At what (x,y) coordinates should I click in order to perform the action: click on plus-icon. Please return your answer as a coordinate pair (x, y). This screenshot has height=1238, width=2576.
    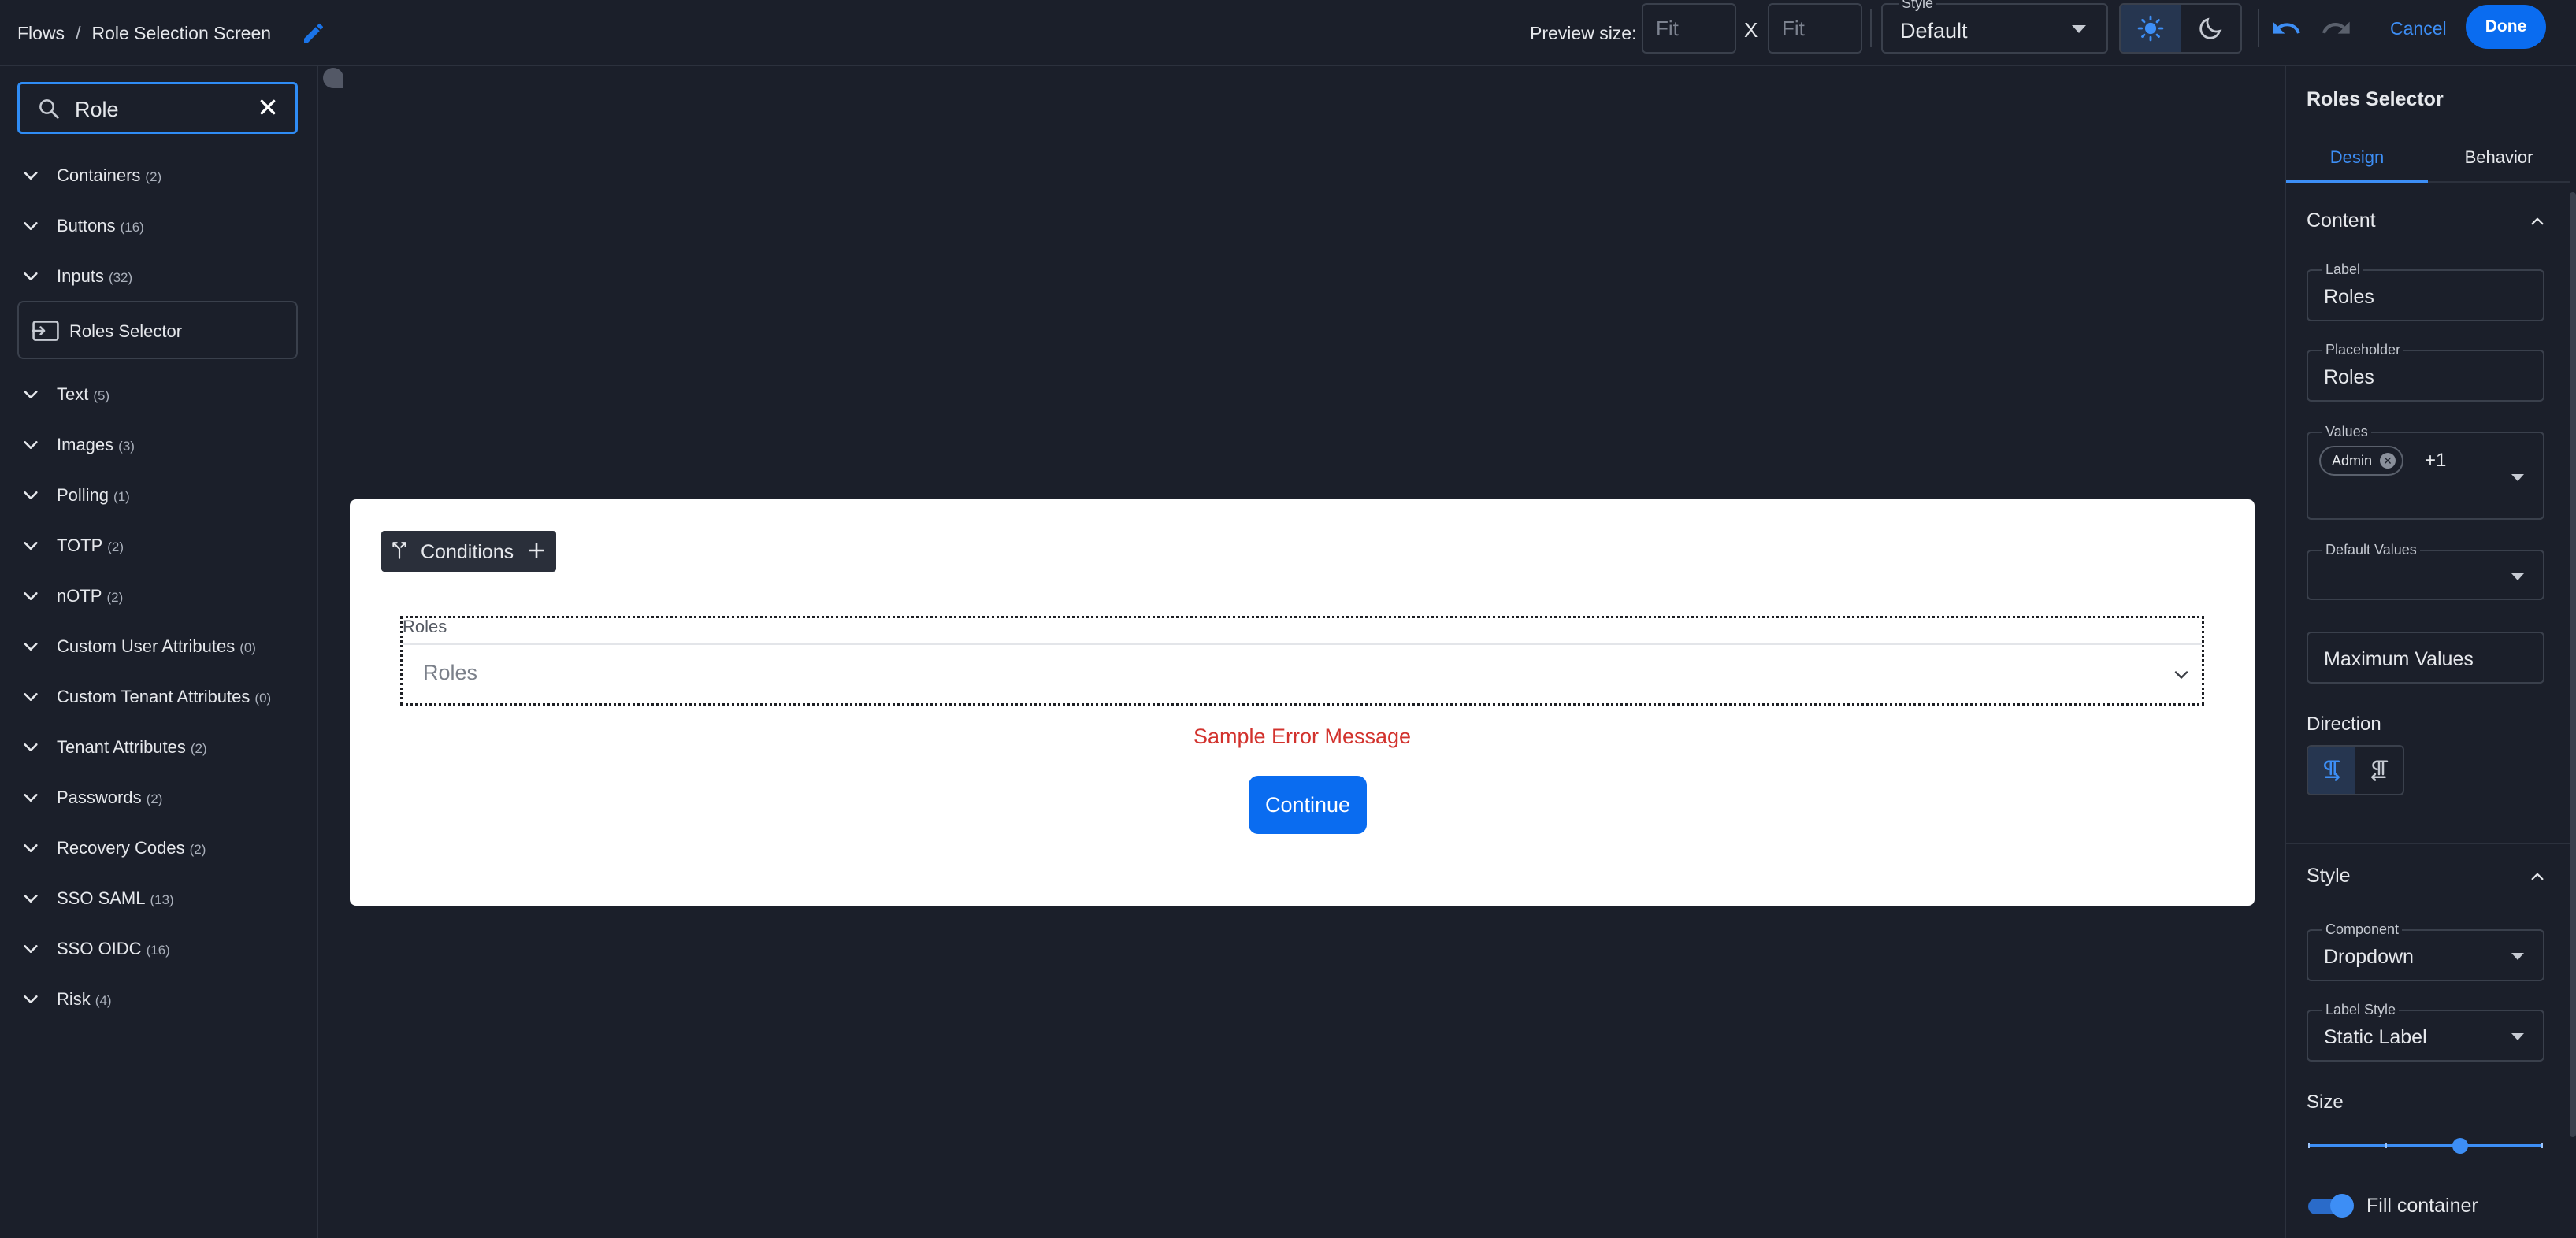
    Looking at the image, I should click on (536, 550).